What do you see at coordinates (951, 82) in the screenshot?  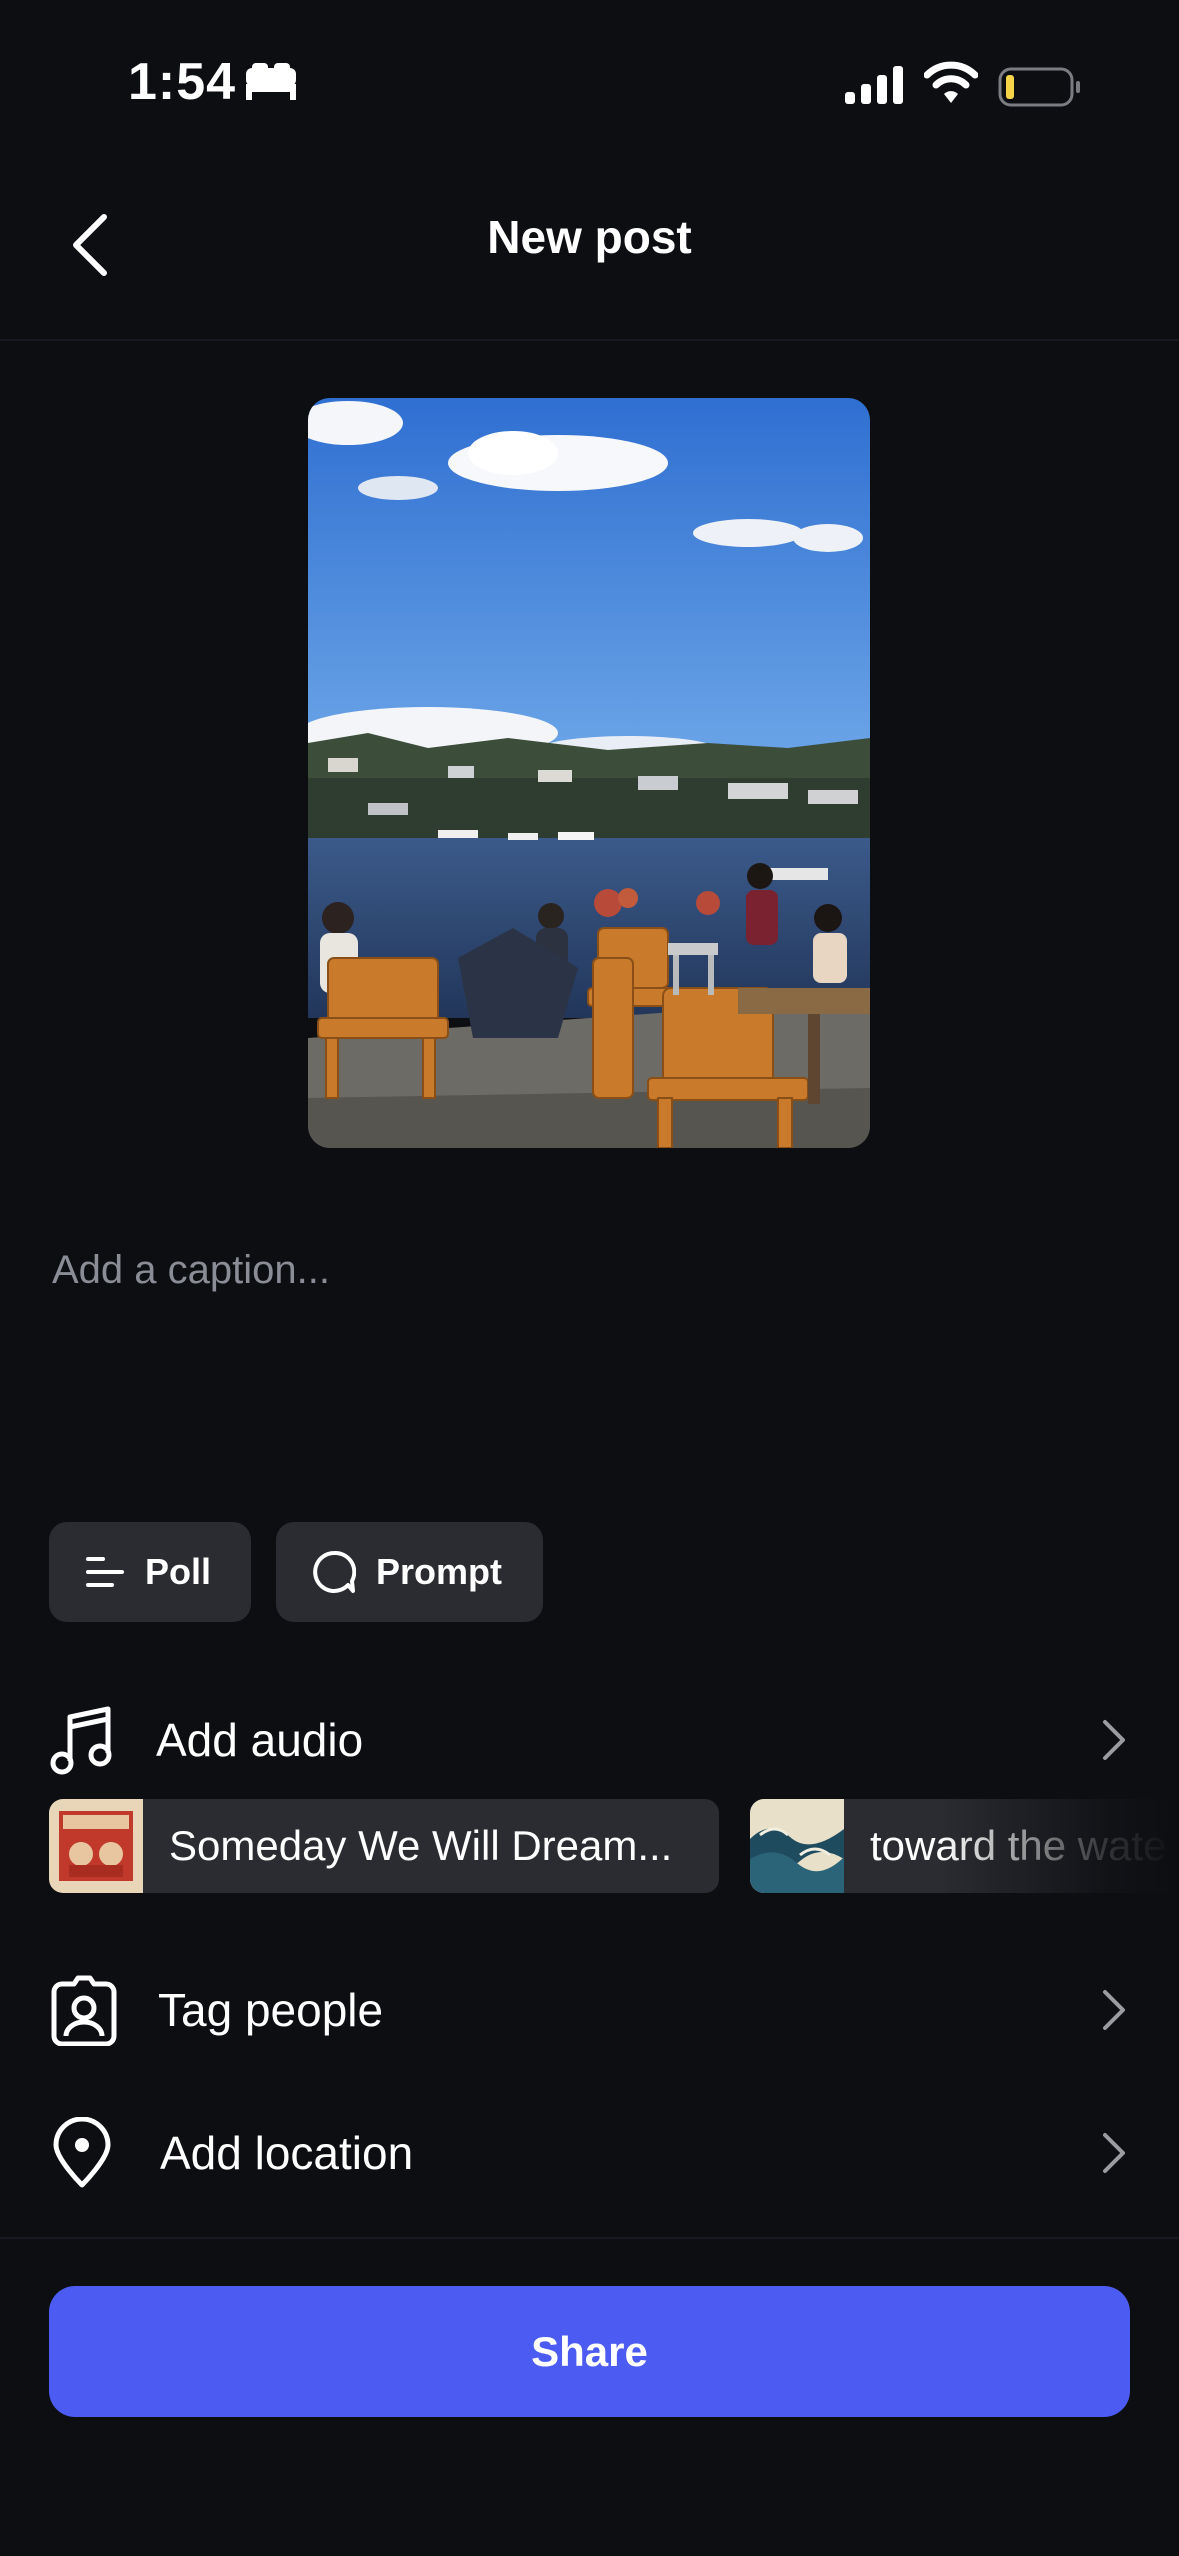 I see `wifi-icon` at bounding box center [951, 82].